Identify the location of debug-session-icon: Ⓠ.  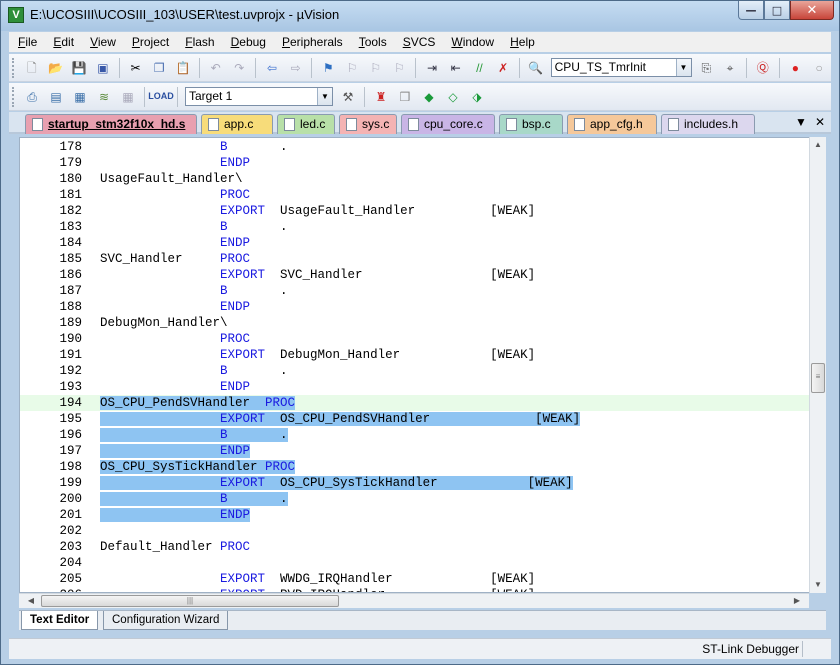
(763, 68).